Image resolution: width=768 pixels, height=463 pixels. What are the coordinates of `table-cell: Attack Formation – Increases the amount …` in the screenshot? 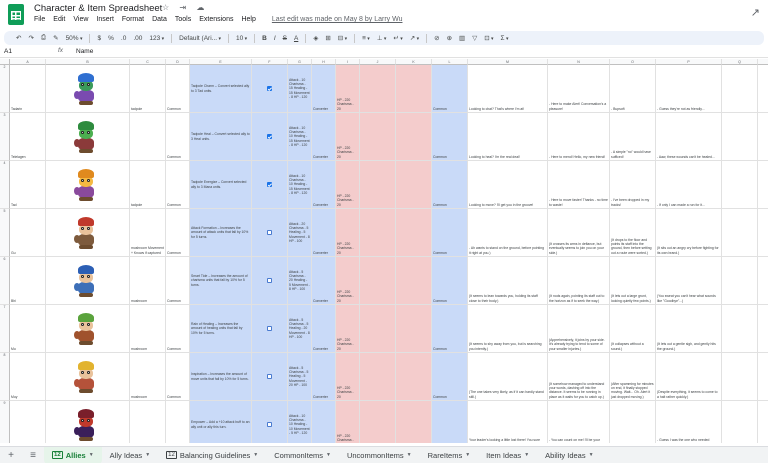 It's located at (221, 233).